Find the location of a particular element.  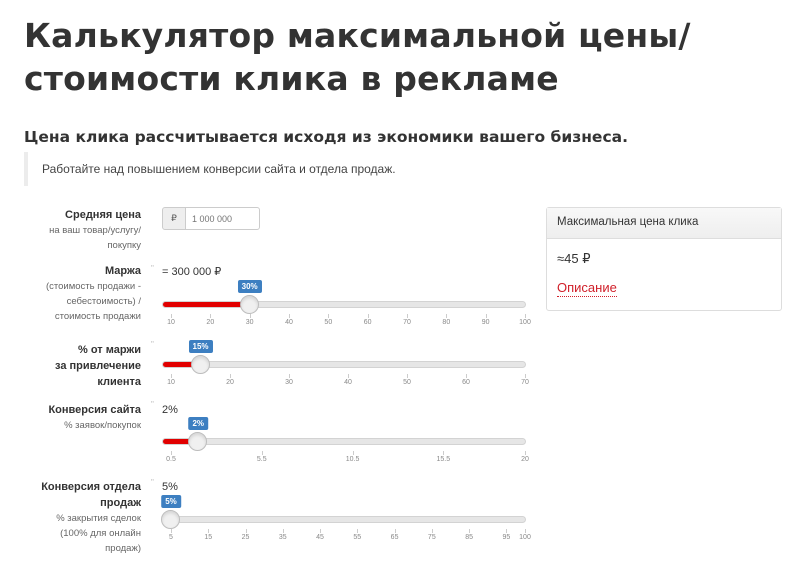

tick-label: 50 is located at coordinates (328, 322).